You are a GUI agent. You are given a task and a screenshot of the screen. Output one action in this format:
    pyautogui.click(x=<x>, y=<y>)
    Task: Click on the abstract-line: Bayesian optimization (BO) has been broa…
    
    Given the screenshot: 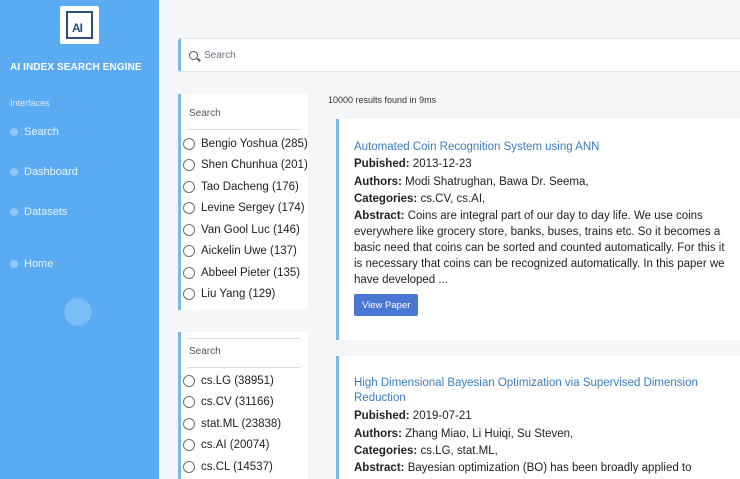 What is the action you would take?
    pyautogui.click(x=549, y=468)
    